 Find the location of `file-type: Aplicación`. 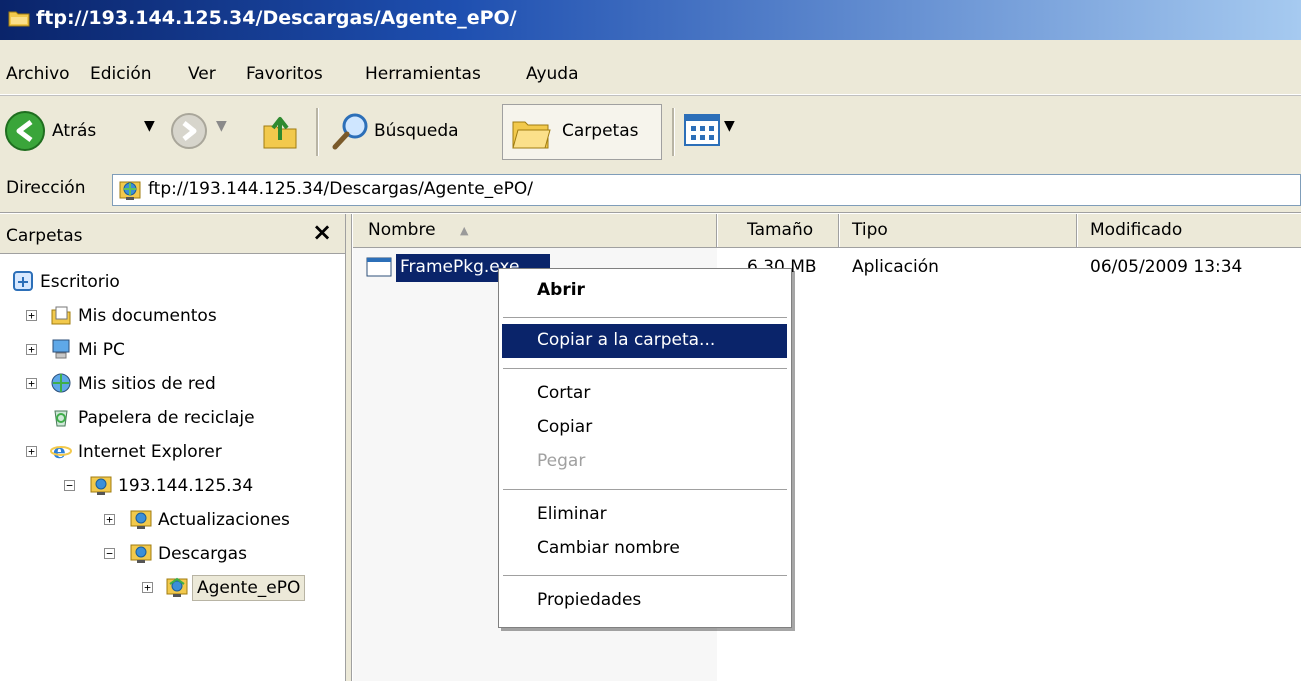

file-type: Aplicación is located at coordinates (895, 267).